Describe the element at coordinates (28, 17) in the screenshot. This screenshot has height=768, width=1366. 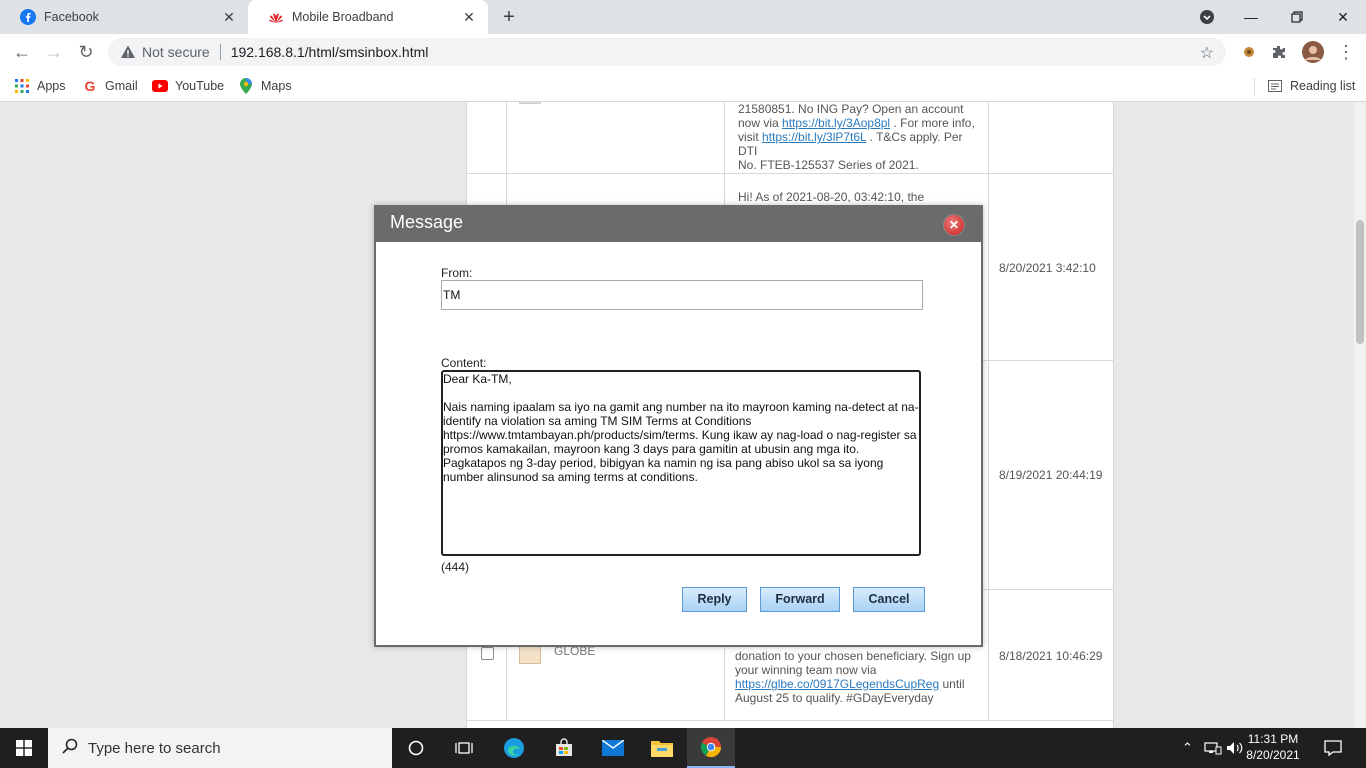
I see `facebook-icon` at that location.